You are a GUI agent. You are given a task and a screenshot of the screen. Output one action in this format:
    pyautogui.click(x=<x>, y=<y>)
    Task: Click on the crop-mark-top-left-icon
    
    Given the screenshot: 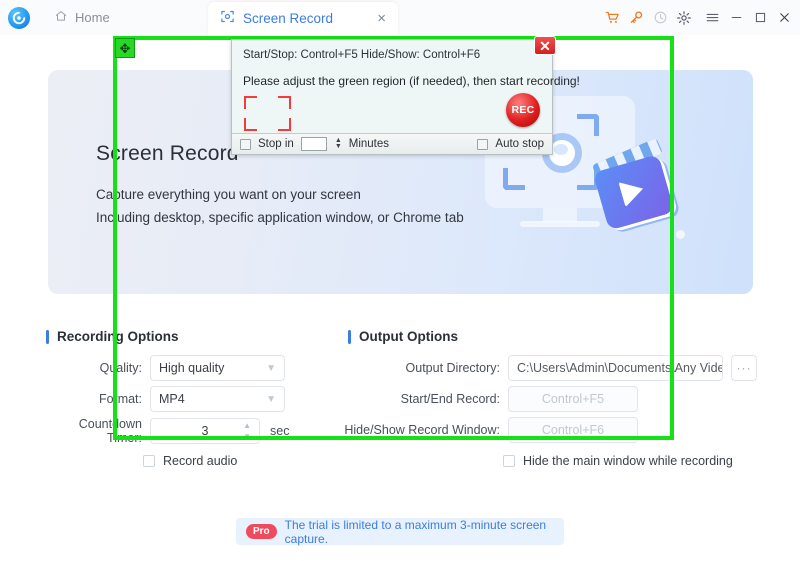 What is the action you would take?
    pyautogui.click(x=250, y=102)
    